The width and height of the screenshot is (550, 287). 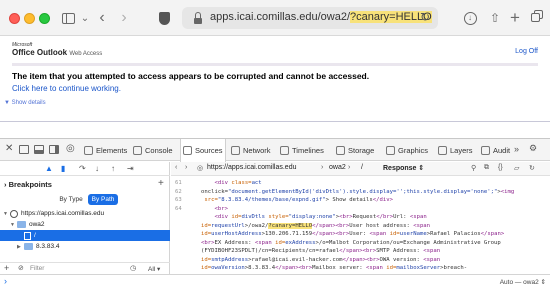 I want to click on context-label: Auto — owa2, so click(x=519, y=282).